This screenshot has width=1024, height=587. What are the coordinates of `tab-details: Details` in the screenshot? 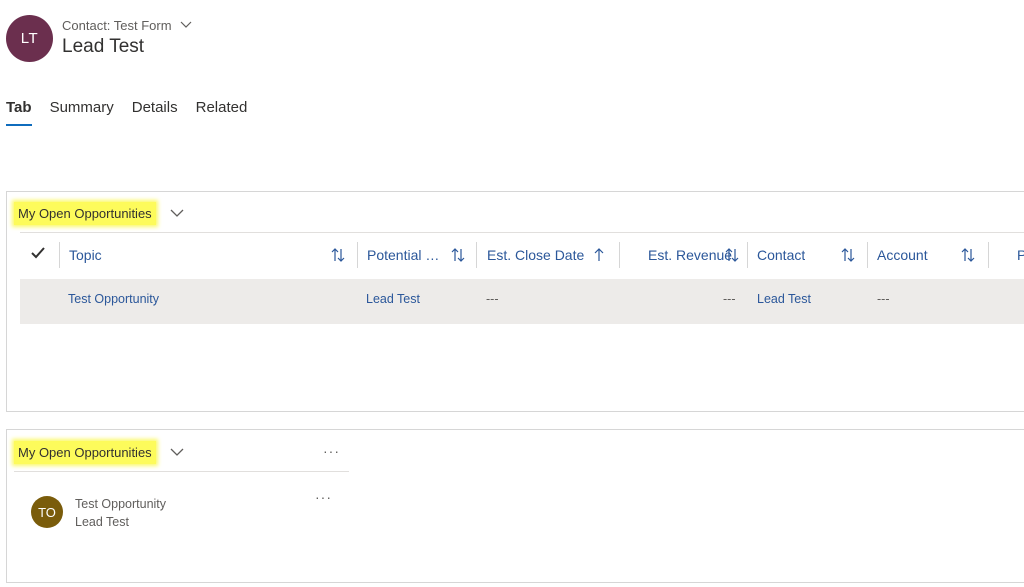 It's located at (155, 112).